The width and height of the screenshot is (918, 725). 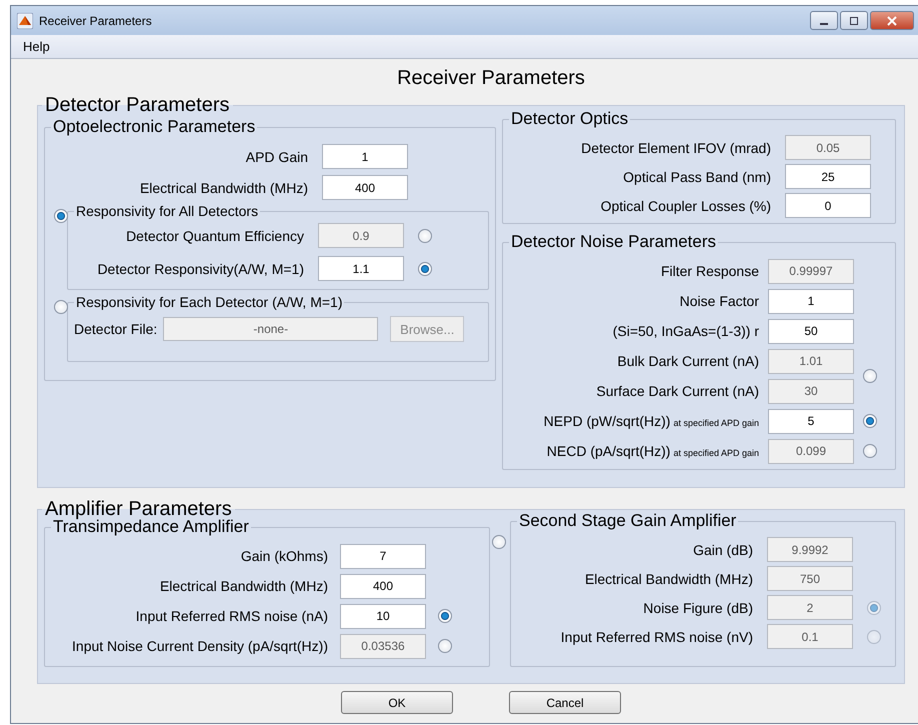 What do you see at coordinates (675, 148) in the screenshot?
I see `field-label: Detector Element IFOV (mrad)` at bounding box center [675, 148].